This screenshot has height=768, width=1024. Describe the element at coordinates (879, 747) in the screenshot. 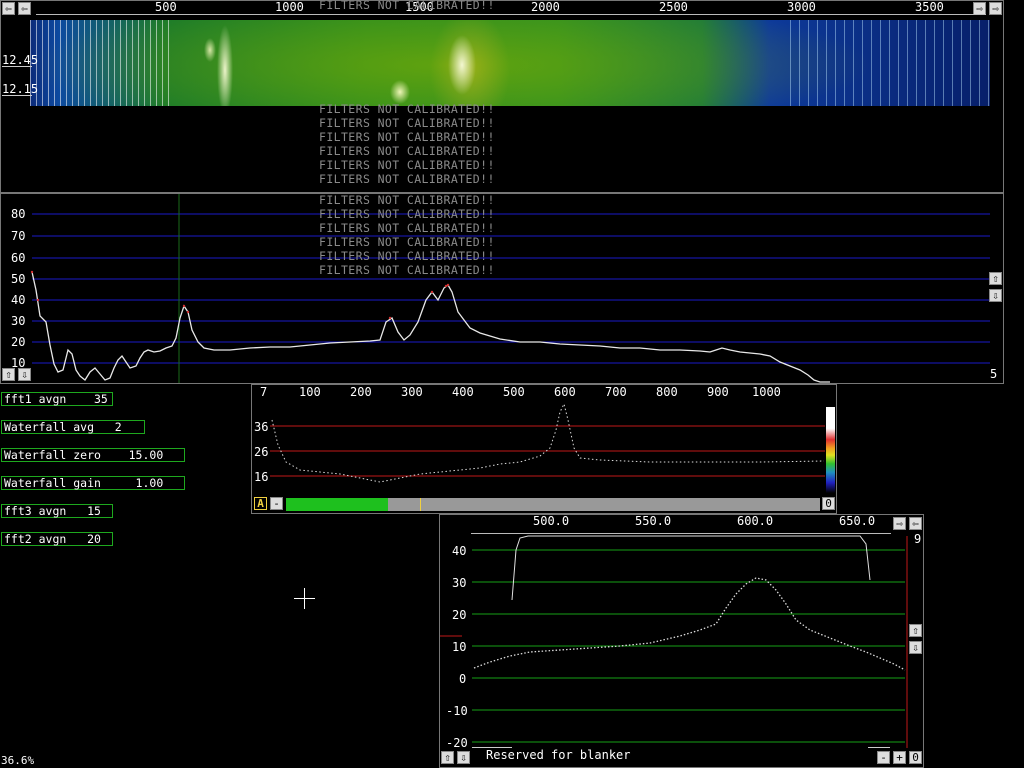

I see `baseband-status-bar-right` at that location.